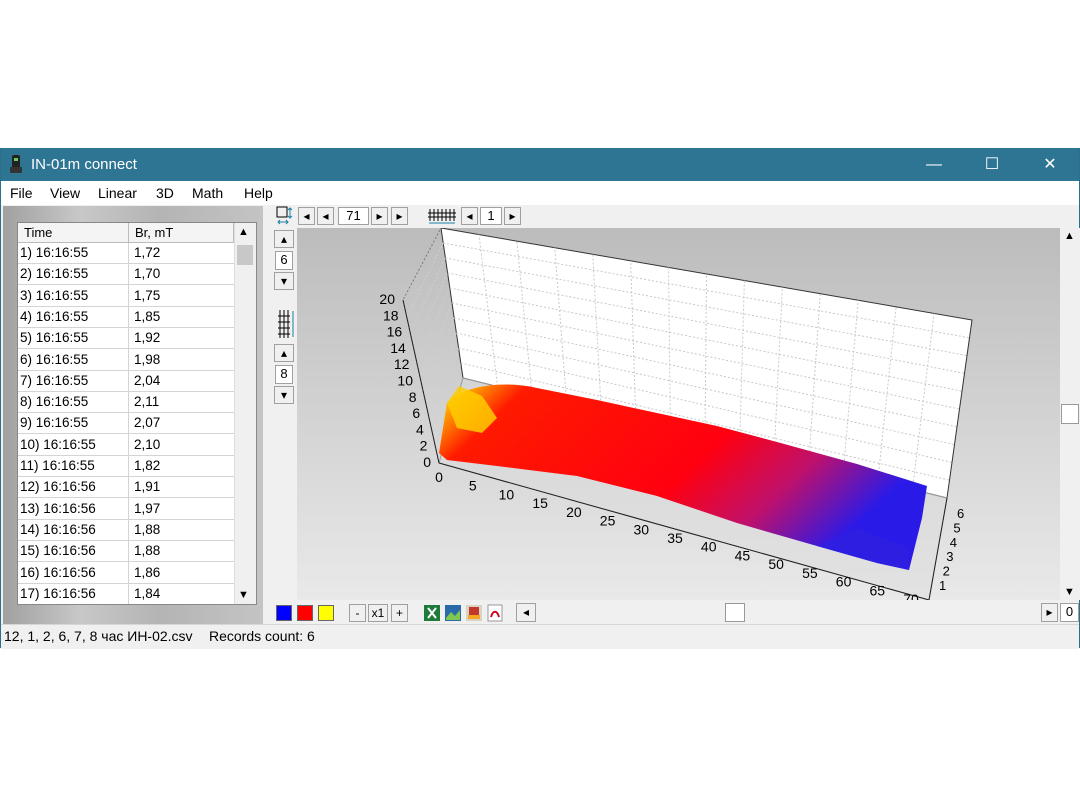 The height and width of the screenshot is (810, 1080). Describe the element at coordinates (126, 317) in the screenshot. I see `table-row: 4) 16:16:55 1,85` at that location.